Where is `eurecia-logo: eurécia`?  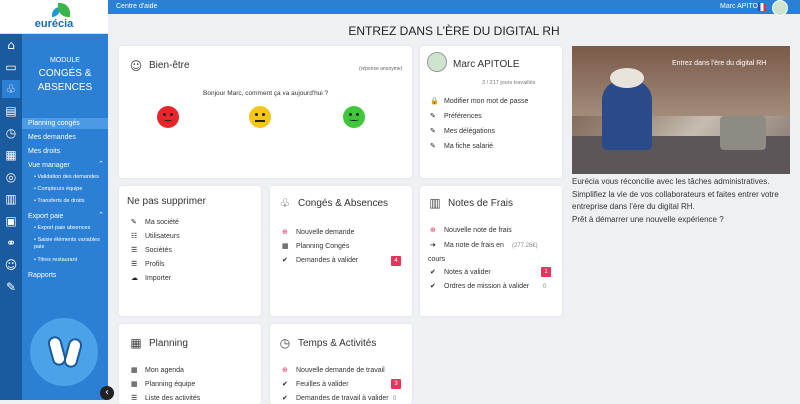 eurecia-logo: eurécia is located at coordinates (54, 17).